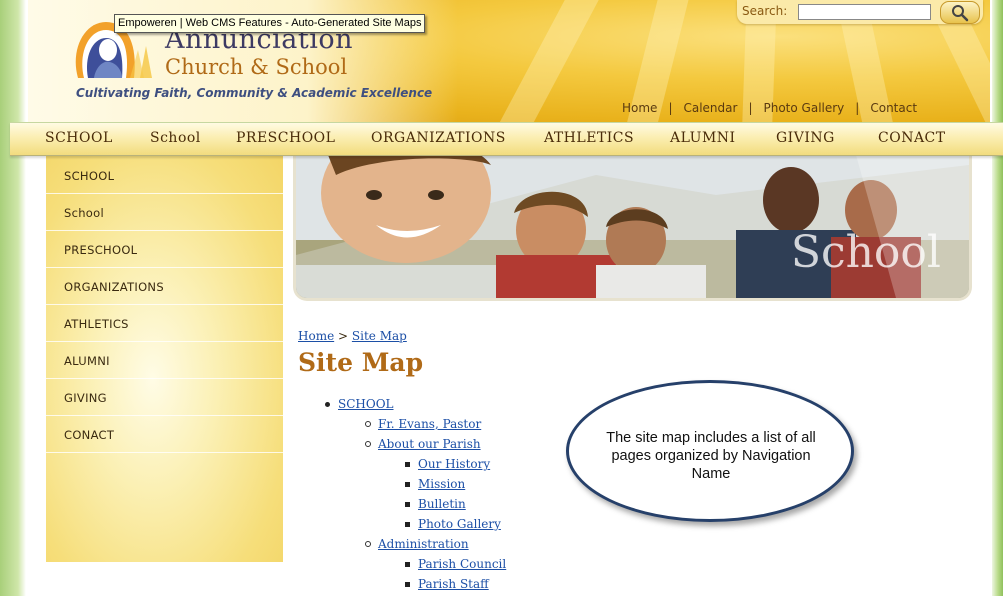 This screenshot has height=596, width=1003. I want to click on sidebar-item-organizations: ORGANIZATIONS, so click(164, 286).